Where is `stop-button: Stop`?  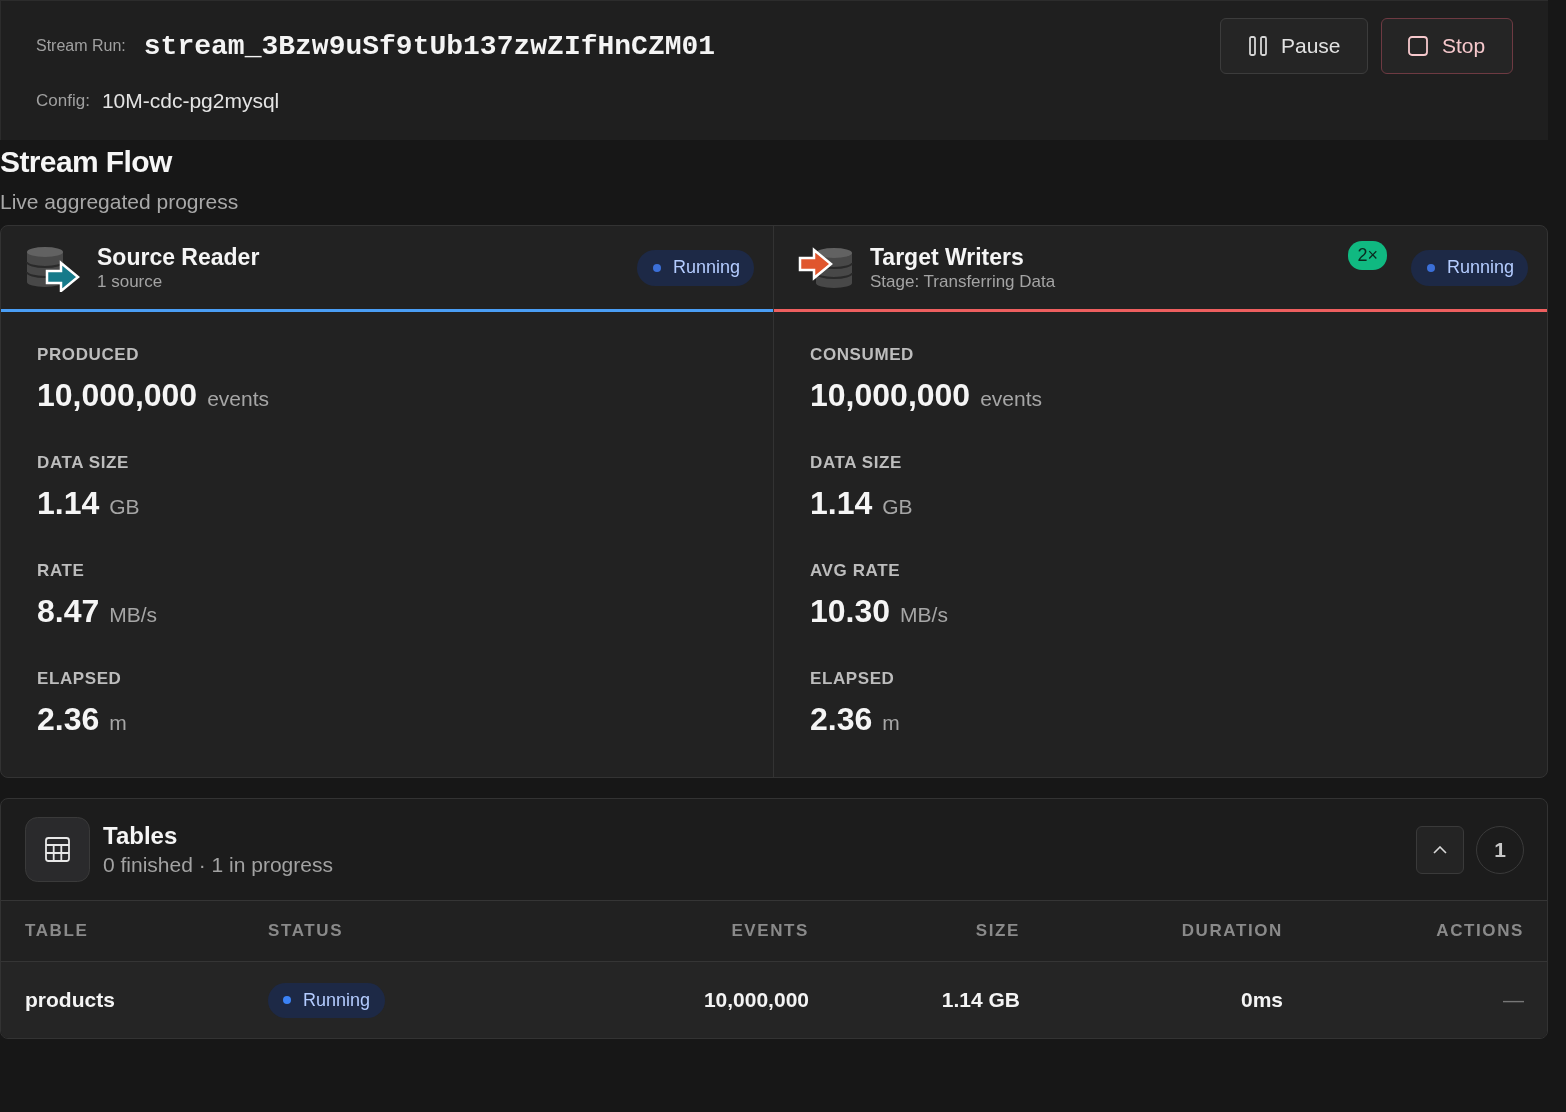
stop-button: Stop is located at coordinates (1447, 46).